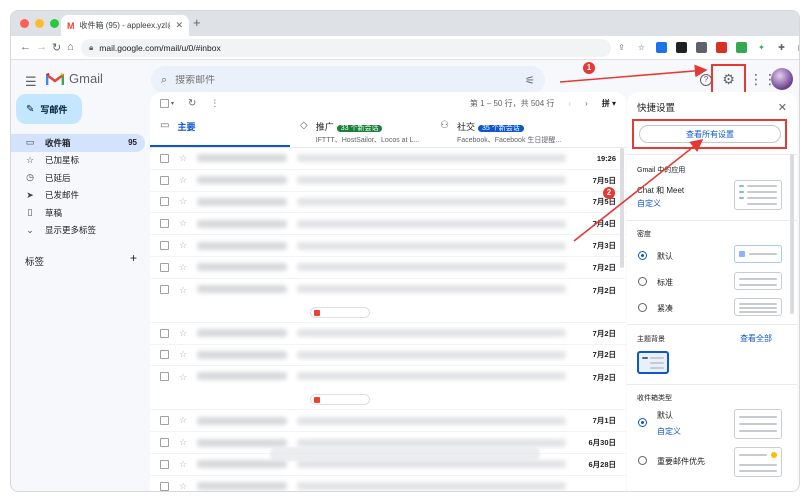 The height and width of the screenshot is (500, 808). I want to click on settings-gear-icon: ⚙, so click(728, 79).